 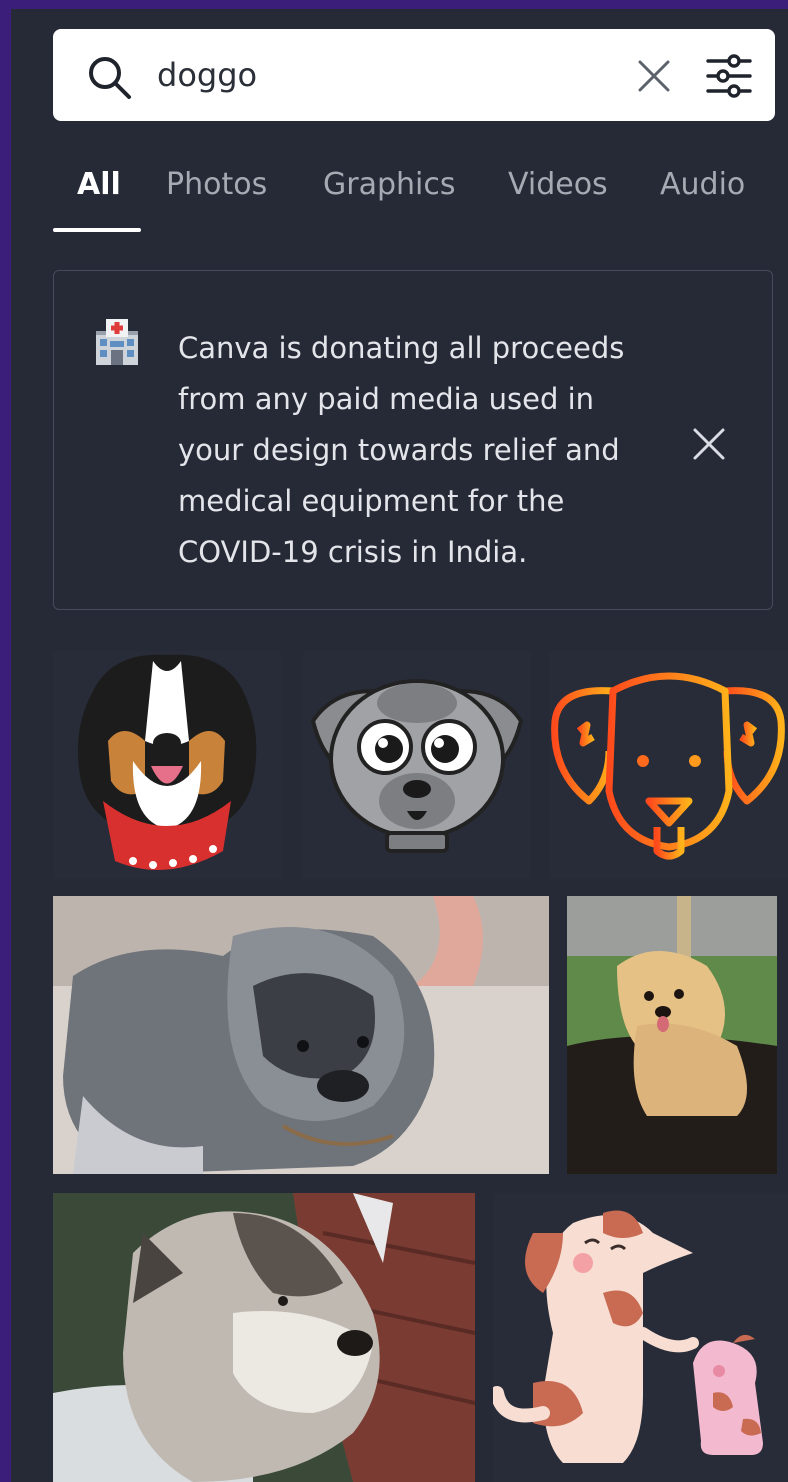 What do you see at coordinates (702, 185) in the screenshot?
I see `tab-audio: Audio` at bounding box center [702, 185].